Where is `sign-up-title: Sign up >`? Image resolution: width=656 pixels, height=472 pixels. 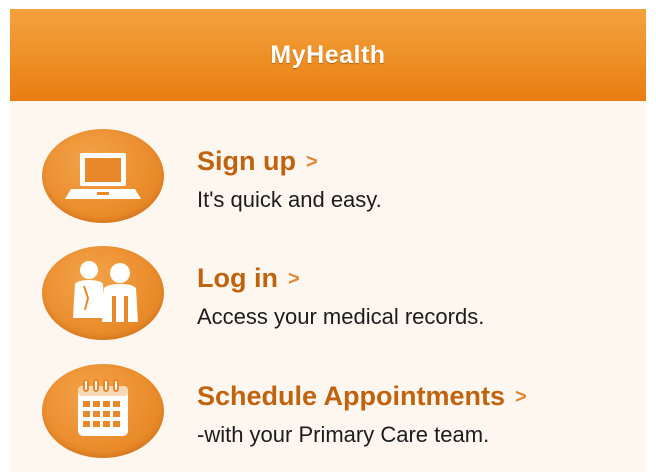
sign-up-title: Sign up > is located at coordinates (257, 161).